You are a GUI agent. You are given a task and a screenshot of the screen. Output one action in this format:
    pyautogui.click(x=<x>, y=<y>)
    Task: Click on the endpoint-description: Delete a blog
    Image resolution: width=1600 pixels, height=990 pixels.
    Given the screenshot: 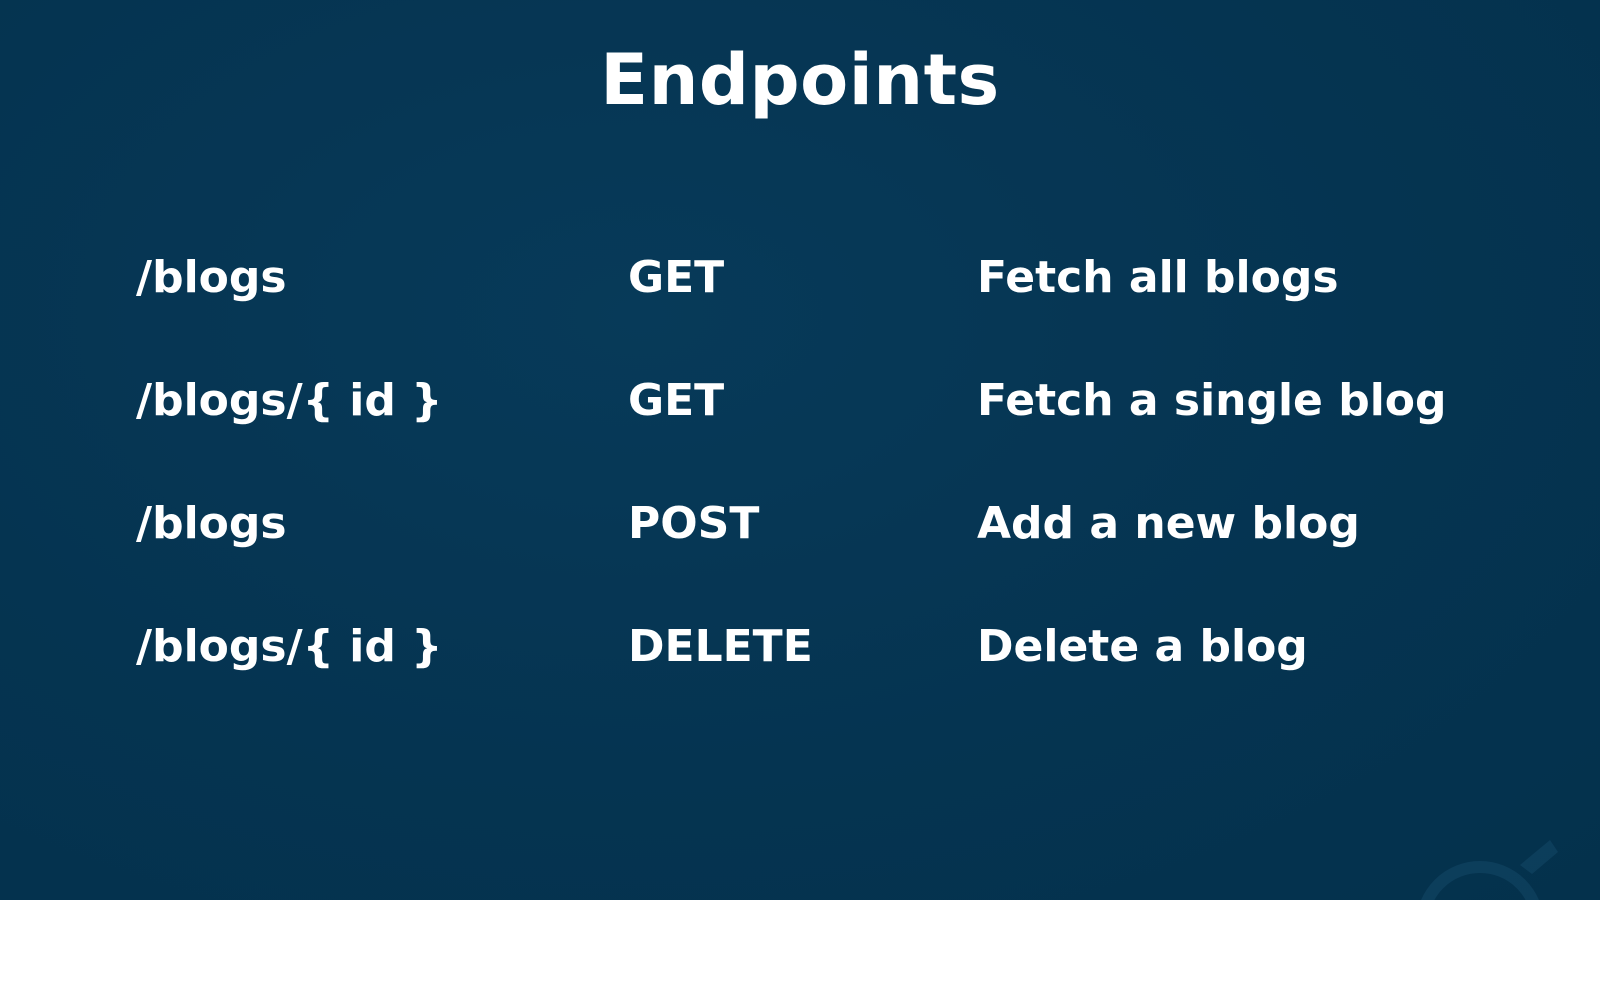 What is the action you would take?
    pyautogui.click(x=1142, y=646)
    